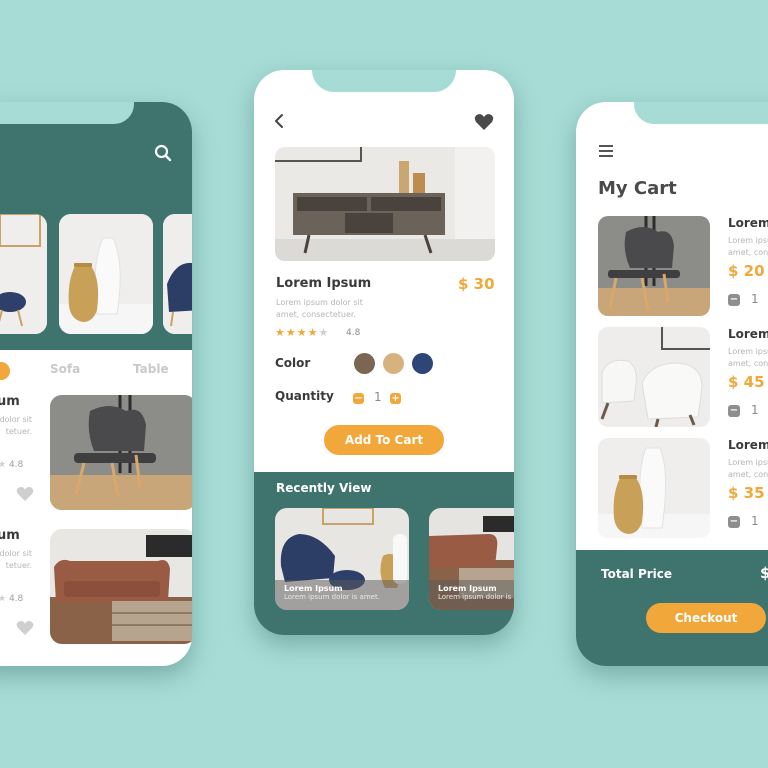  What do you see at coordinates (23, 274) in the screenshot?
I see `category-thumb-chair` at bounding box center [23, 274].